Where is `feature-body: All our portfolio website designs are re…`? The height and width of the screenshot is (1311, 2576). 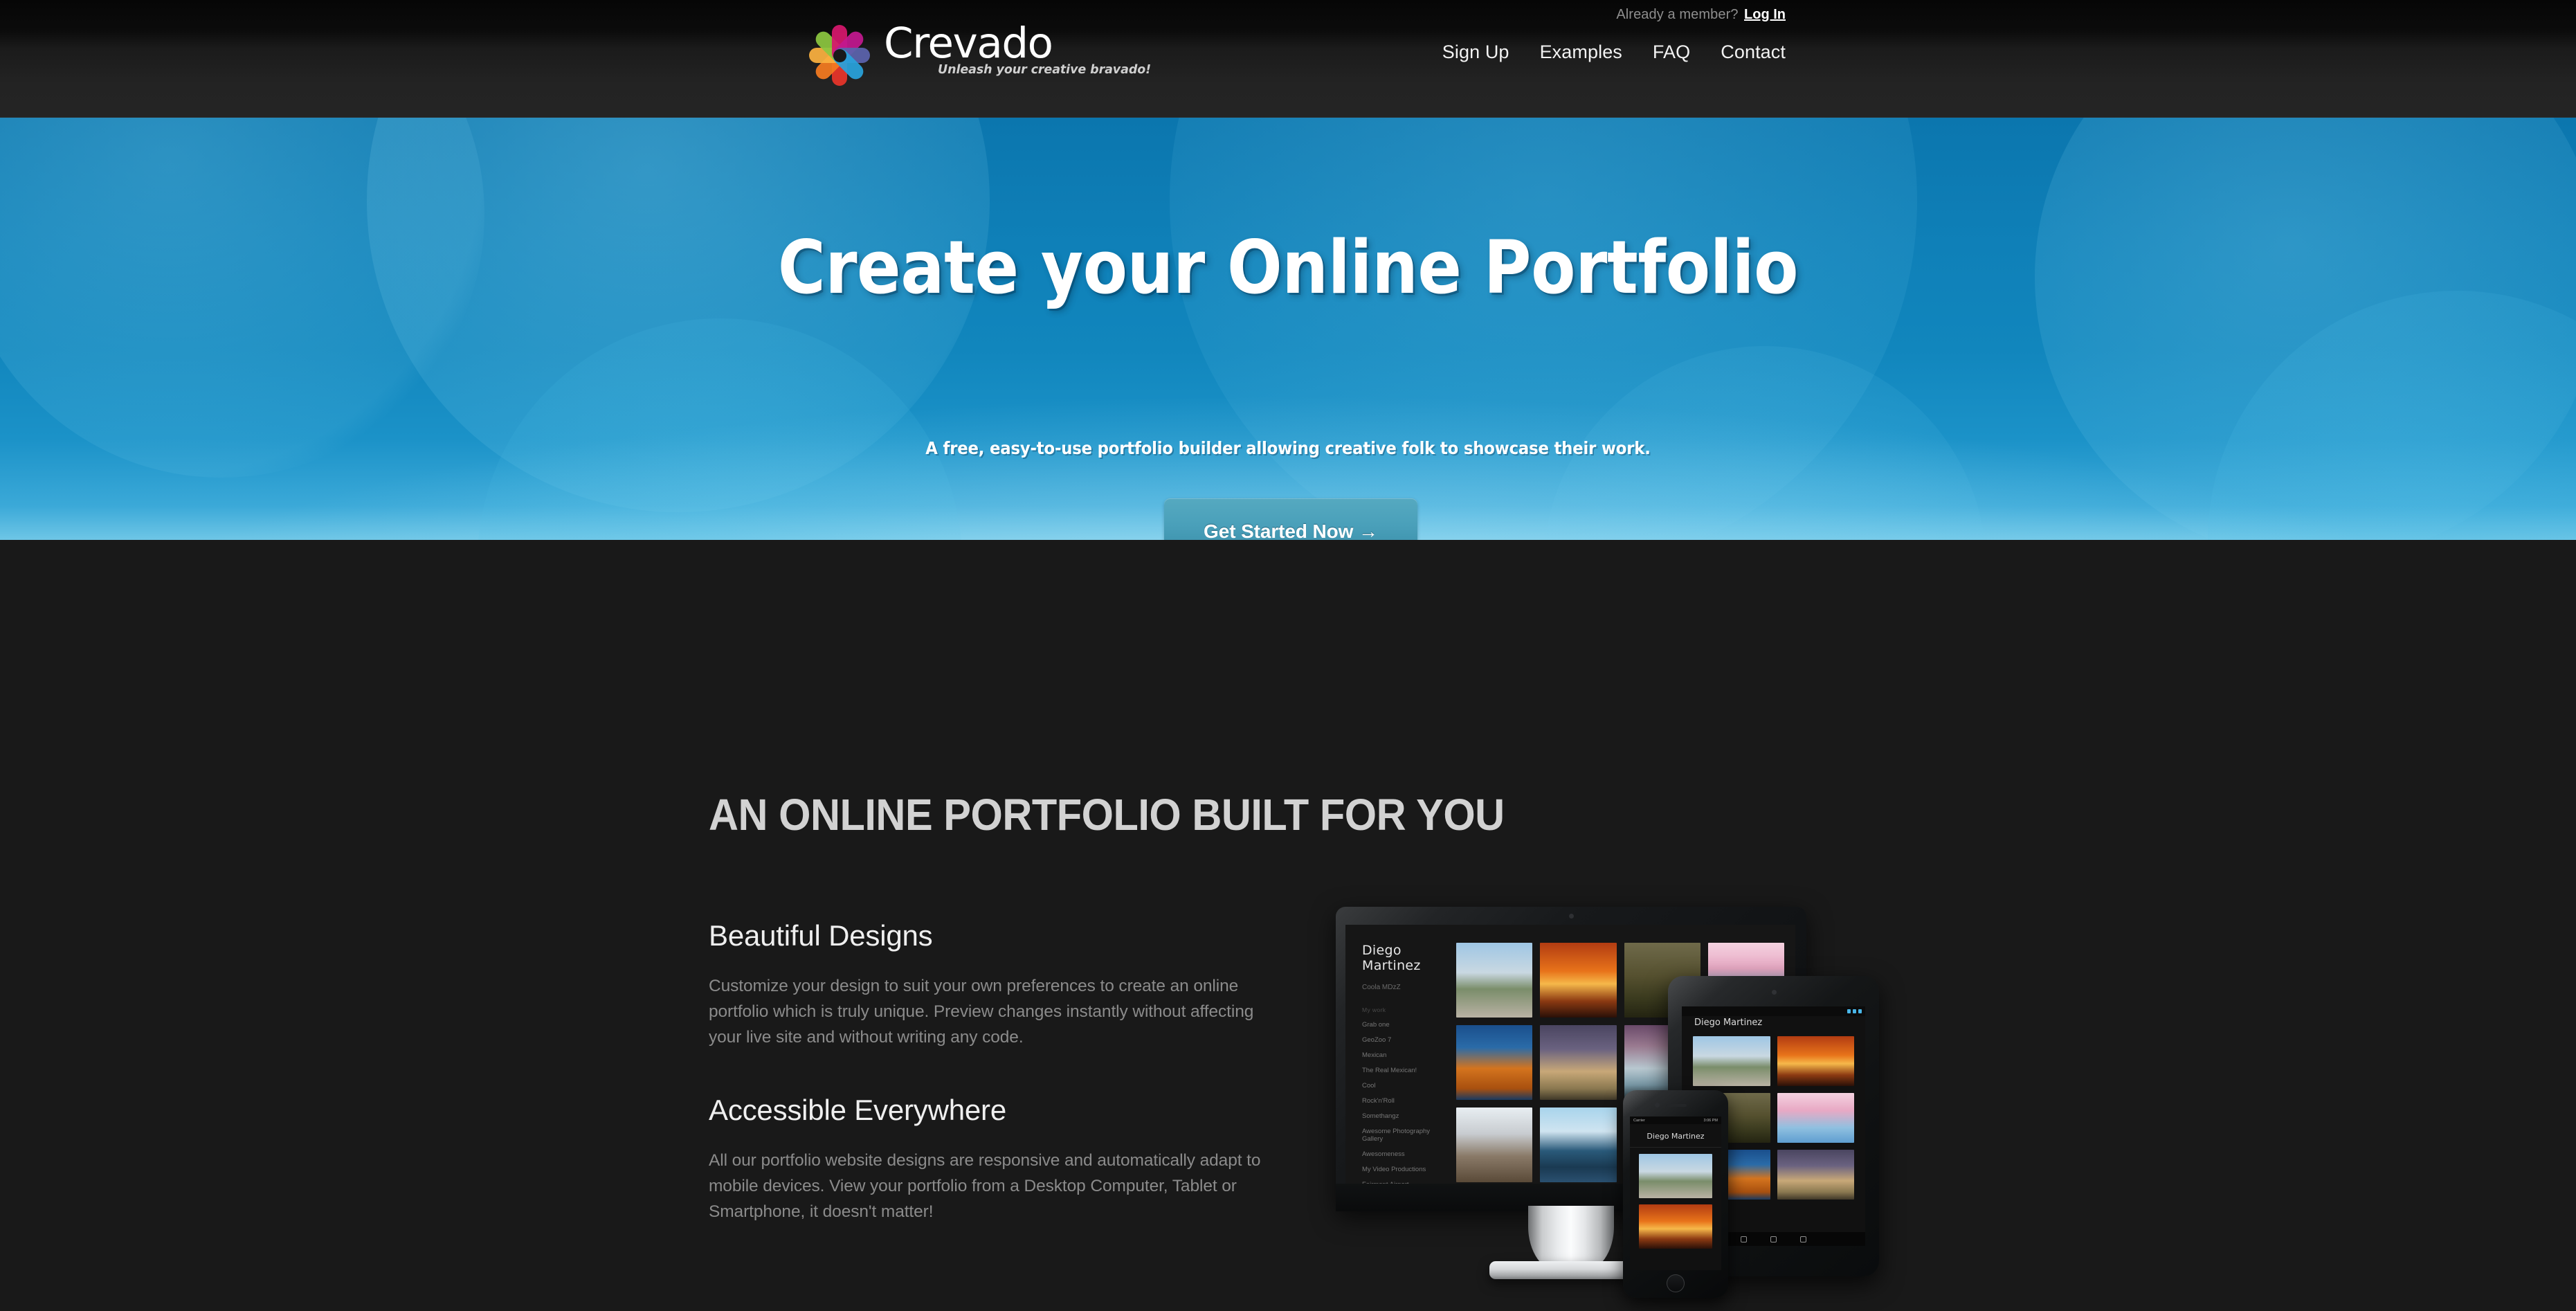
feature-body: All our portfolio website designs are re… is located at coordinates (985, 1186).